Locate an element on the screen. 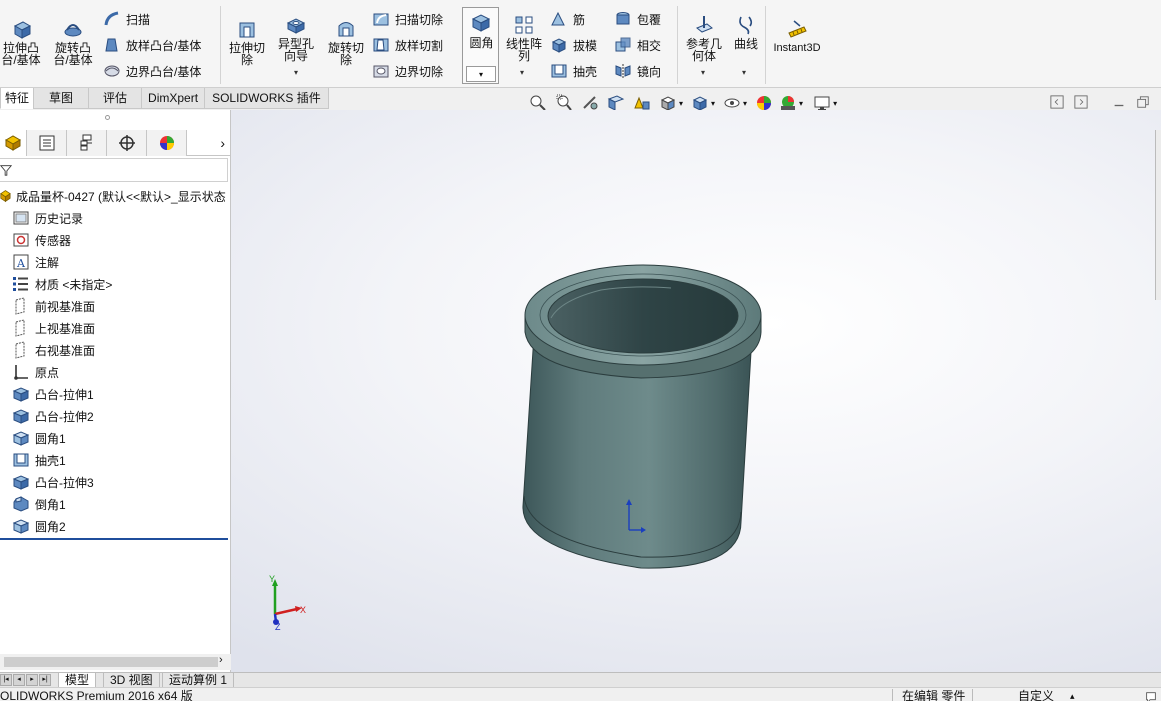 This screenshot has width=1161, height=701. tree-item-boss-extrude3: 凸台-拉伸3 is located at coordinates (115, 482).